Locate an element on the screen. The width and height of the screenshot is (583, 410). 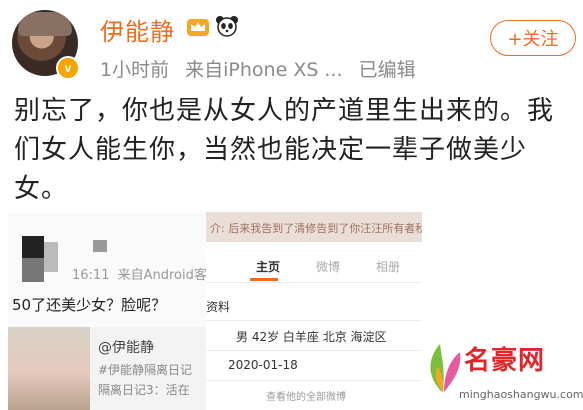
shared-post-card: @伊能静 #伊能静隔离日记 隔离日记3：活在 is located at coordinates (107, 368).